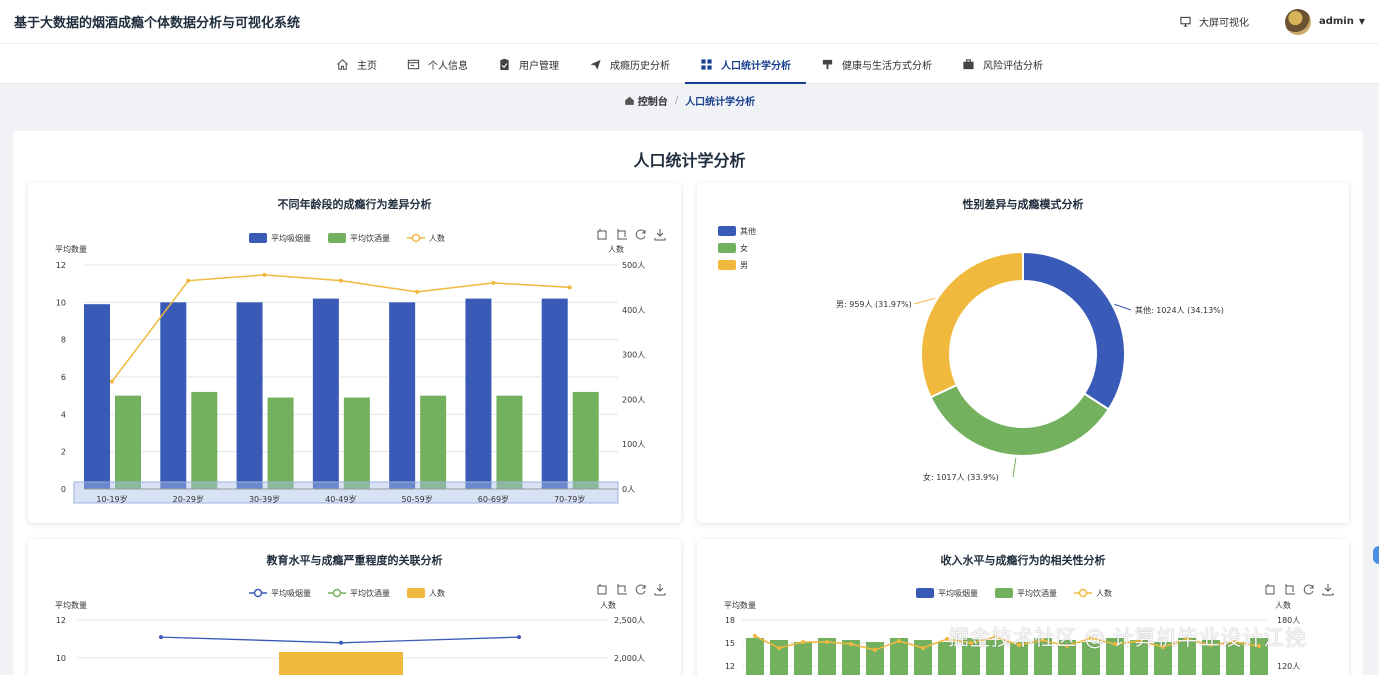  Describe the element at coordinates (356, 64) in the screenshot. I see `nav-item-home: 主页` at that location.